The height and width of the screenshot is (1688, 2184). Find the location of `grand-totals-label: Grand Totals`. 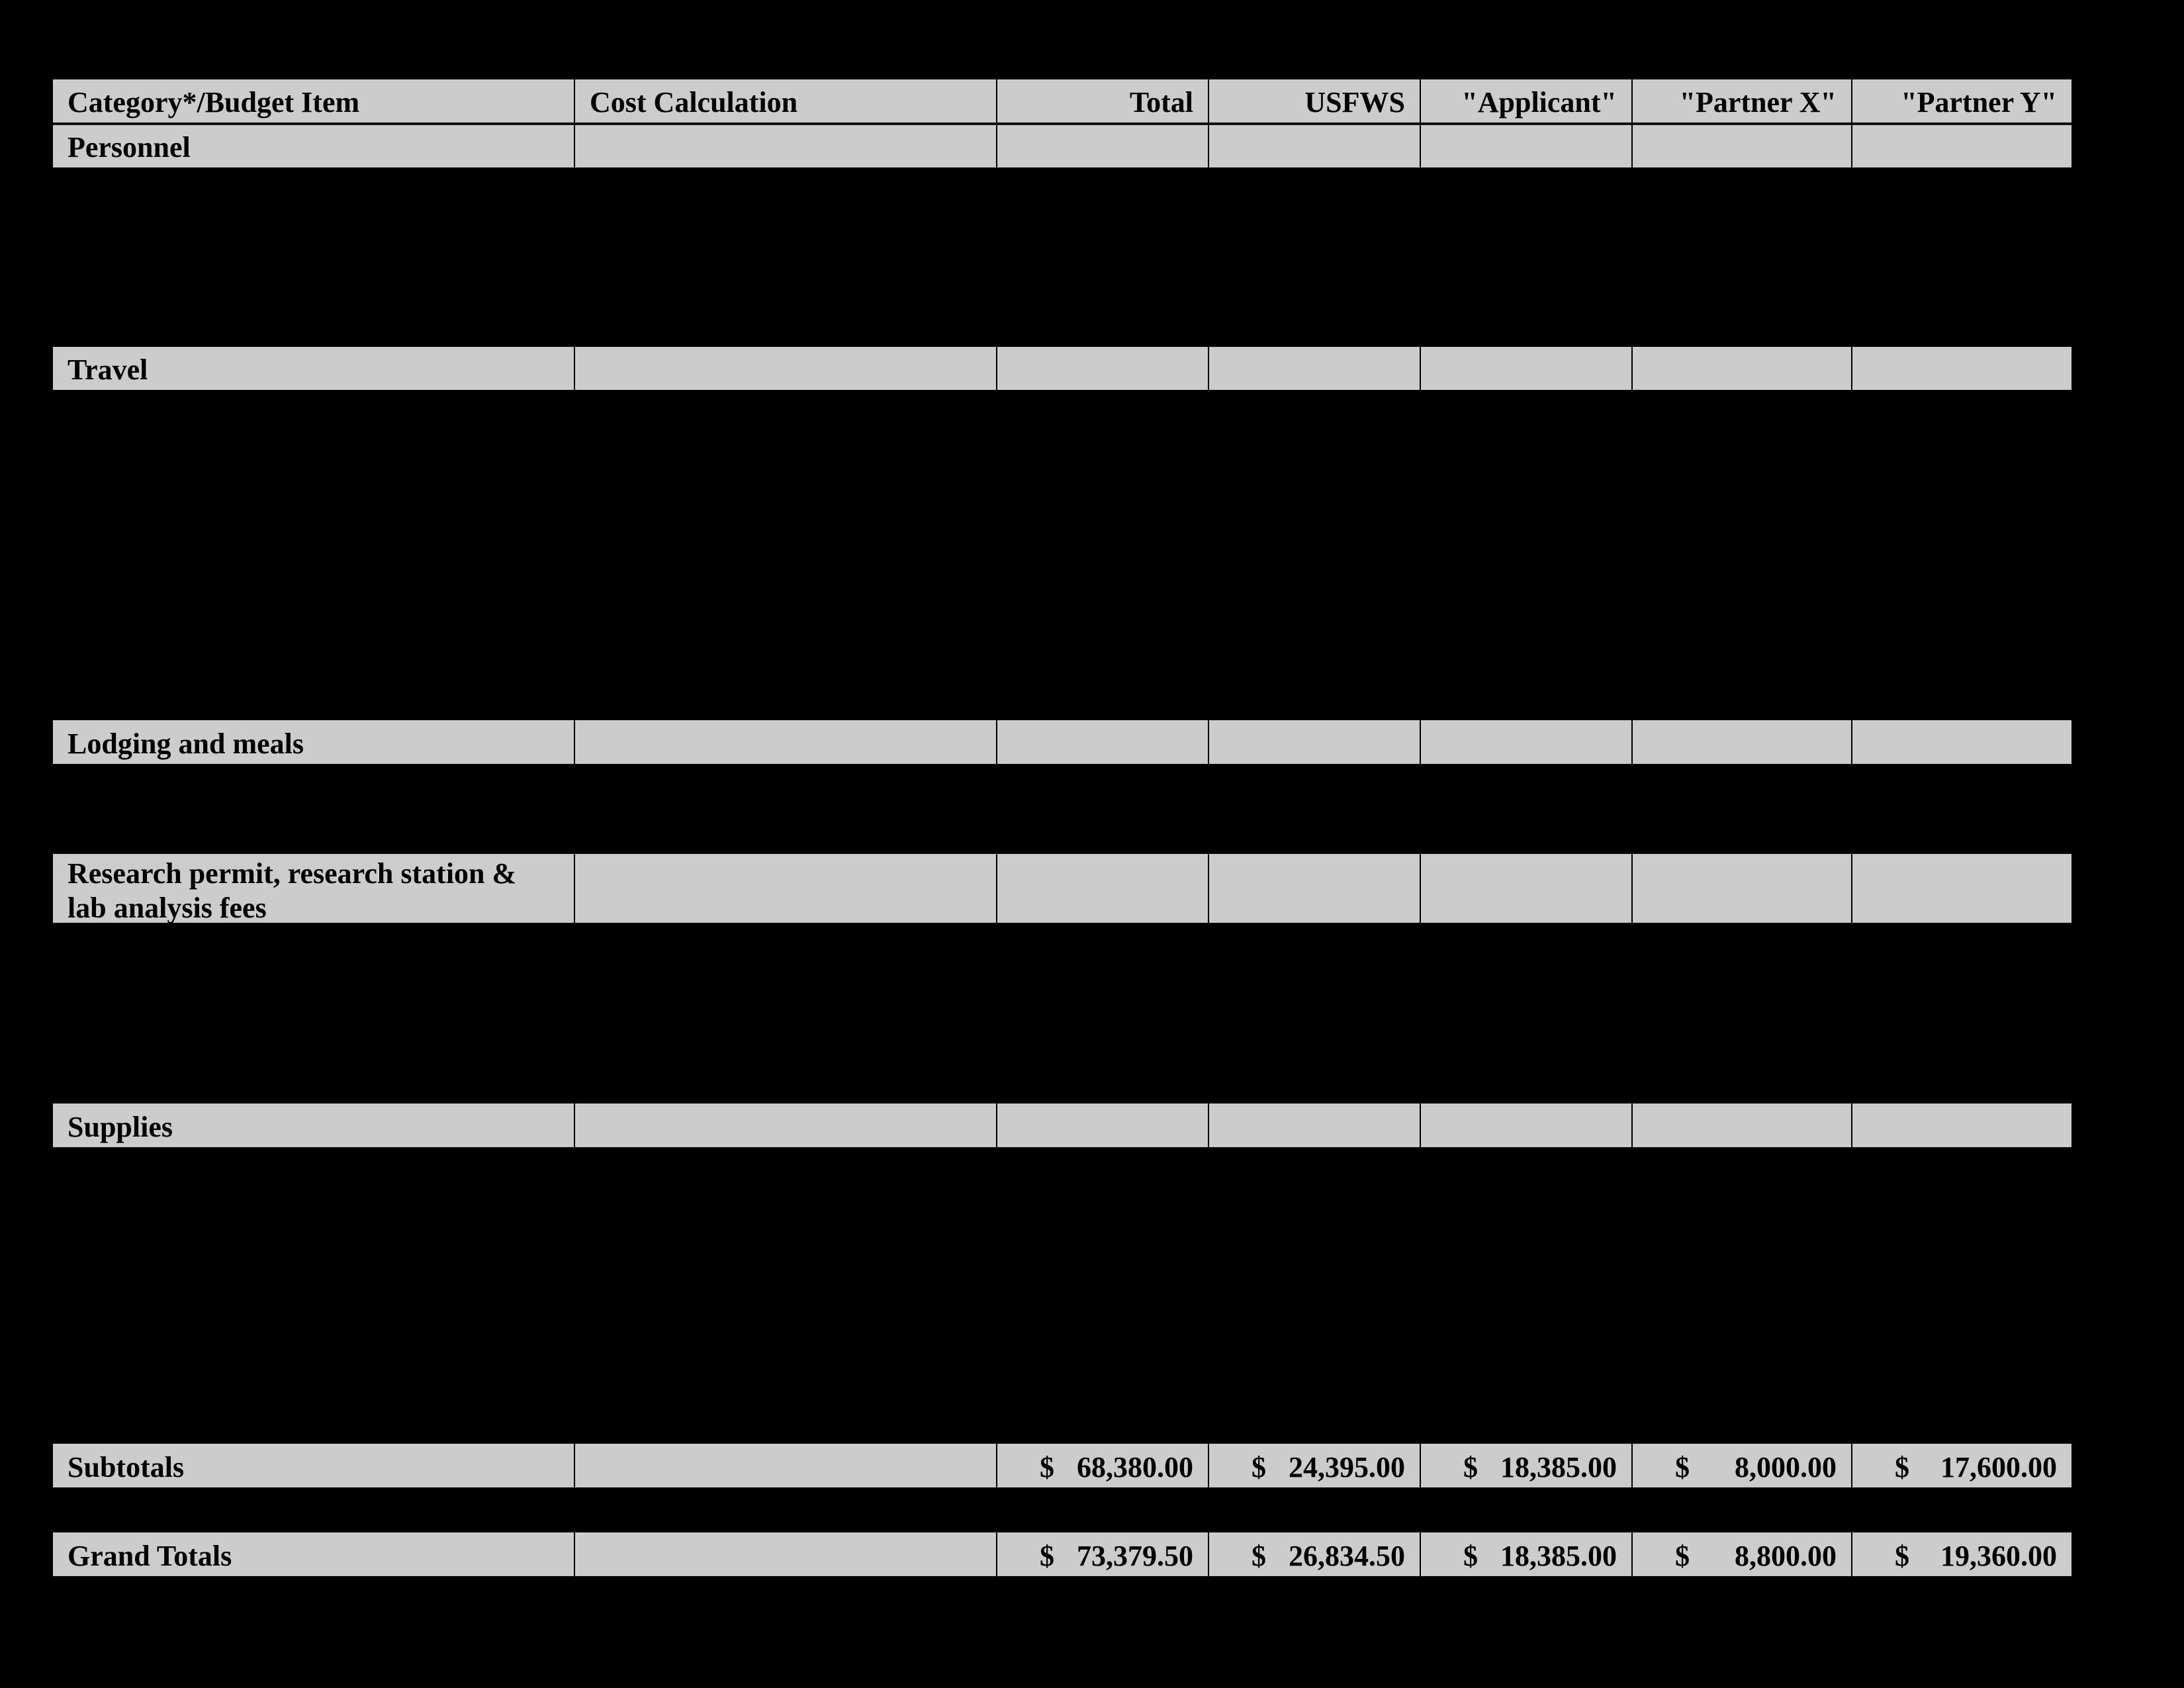

grand-totals-label: Grand Totals is located at coordinates (314, 1554).